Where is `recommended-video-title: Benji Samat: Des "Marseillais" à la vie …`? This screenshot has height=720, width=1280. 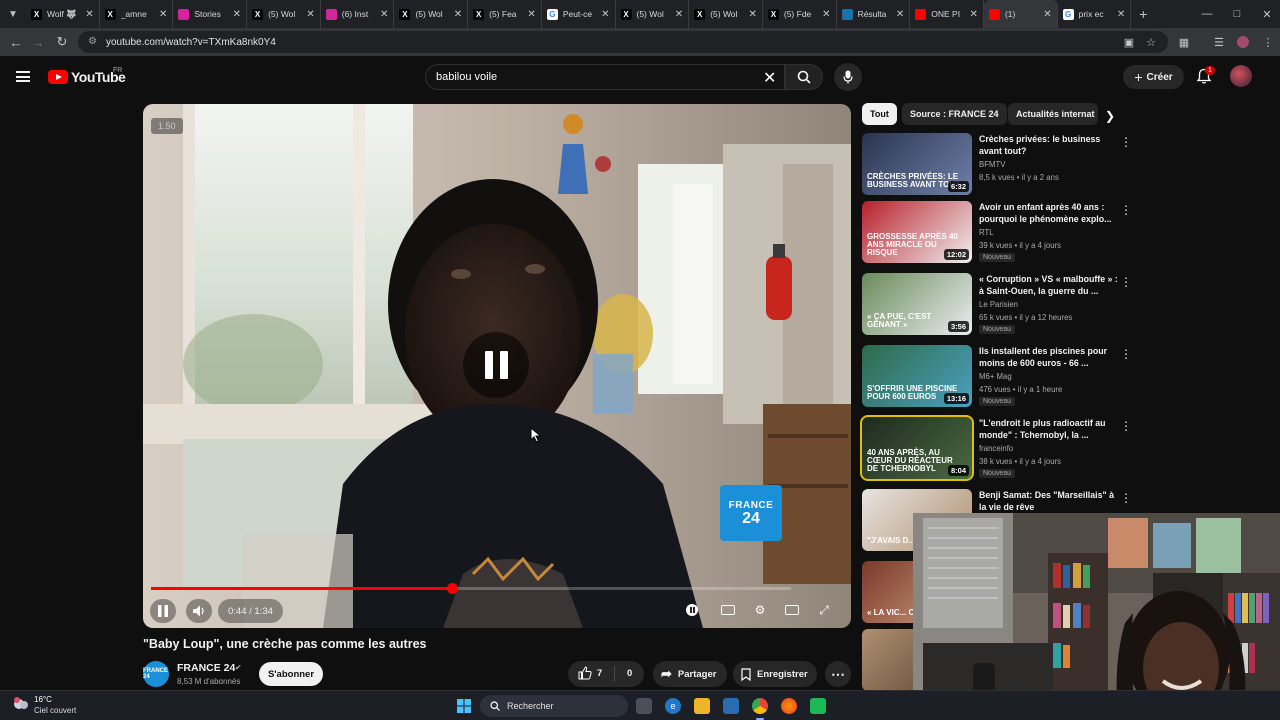 recommended-video-title: Benji Samat: Des "Marseillais" à la vie … is located at coordinates (1049, 501).